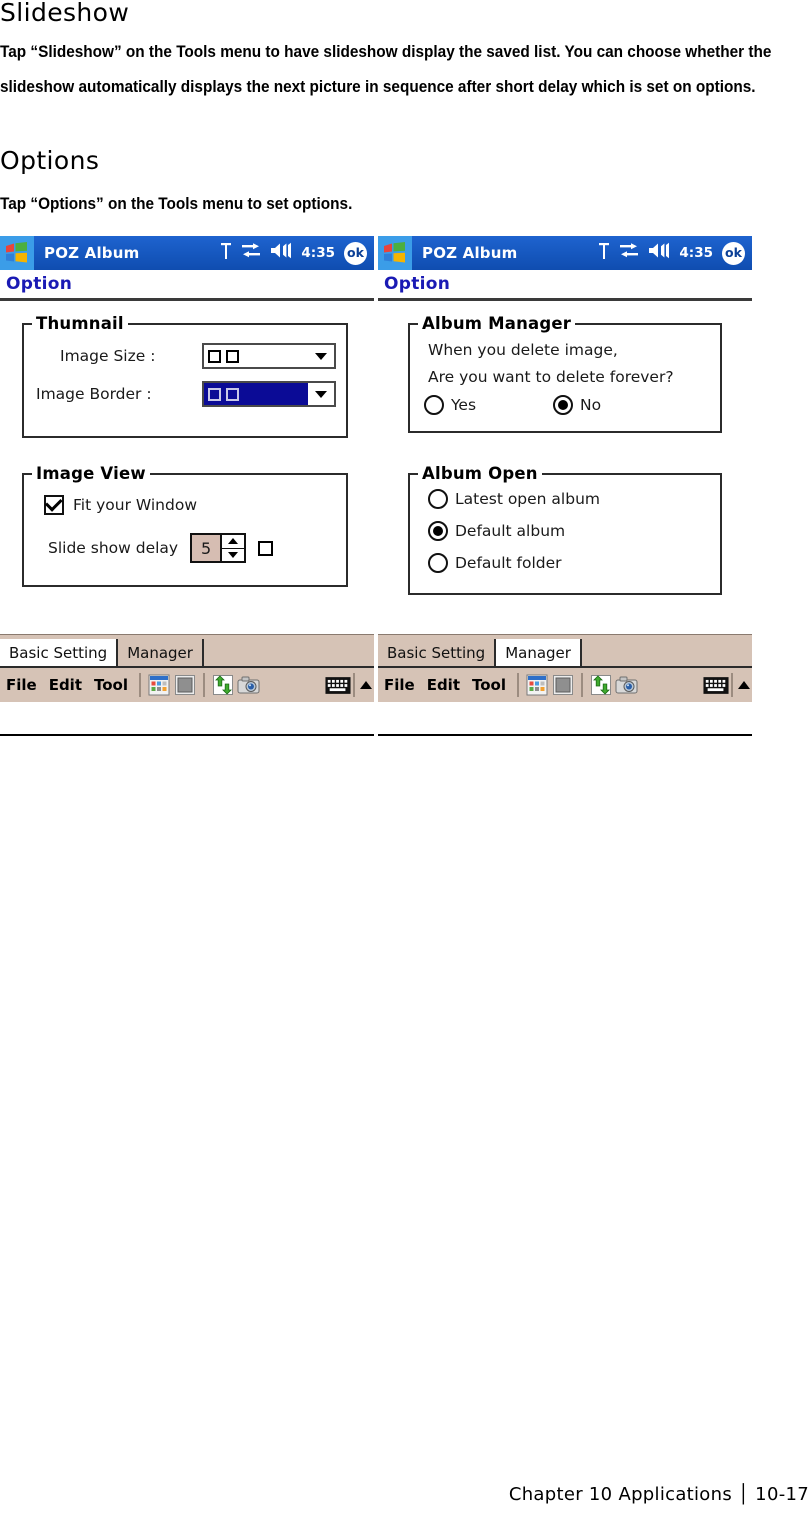 This screenshot has height=1513, width=811. What do you see at coordinates (480, 473) in the screenshot?
I see `group-title-album-open: Album Open` at bounding box center [480, 473].